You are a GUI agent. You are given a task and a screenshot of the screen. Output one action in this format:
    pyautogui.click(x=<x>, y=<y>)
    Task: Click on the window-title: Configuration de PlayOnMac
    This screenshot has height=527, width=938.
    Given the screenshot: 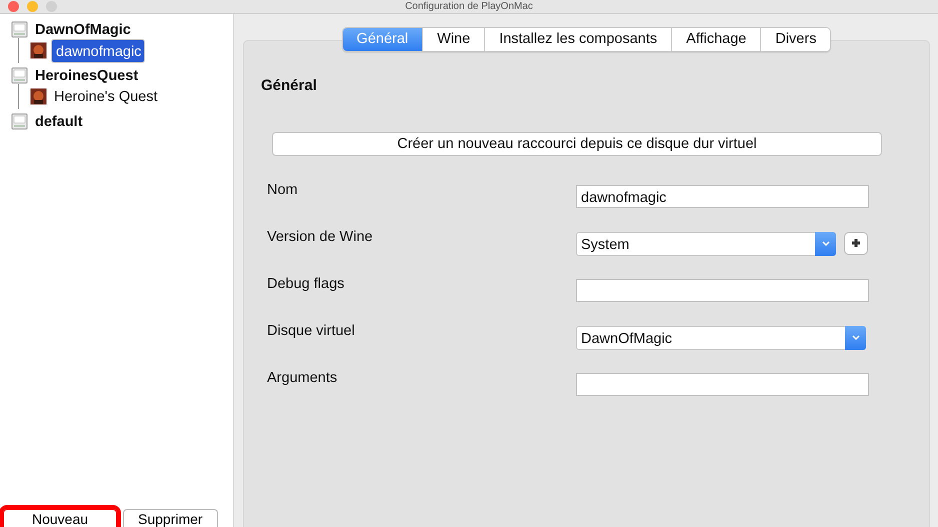 What is the action you would take?
    pyautogui.click(x=469, y=6)
    